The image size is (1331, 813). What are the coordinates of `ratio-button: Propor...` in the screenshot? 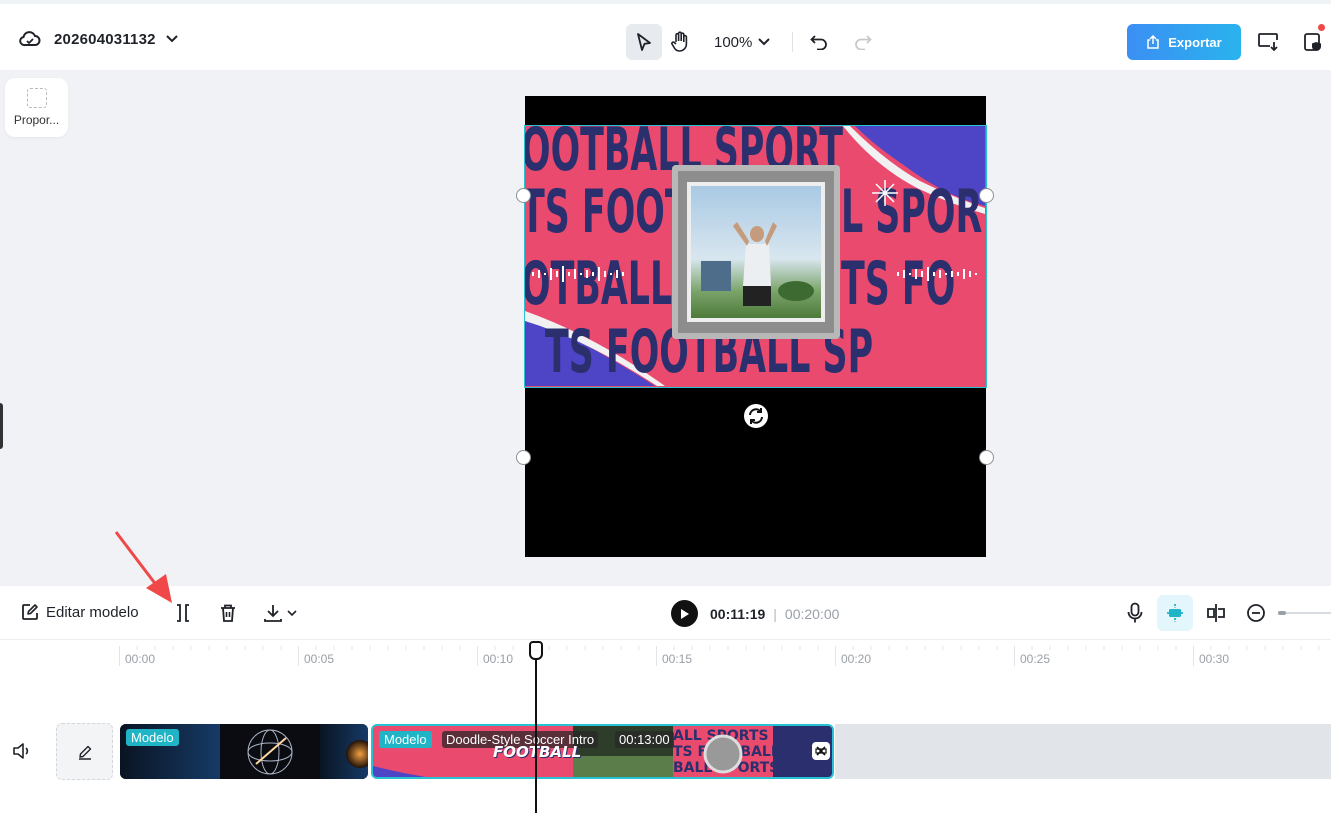 It's located at (36, 107).